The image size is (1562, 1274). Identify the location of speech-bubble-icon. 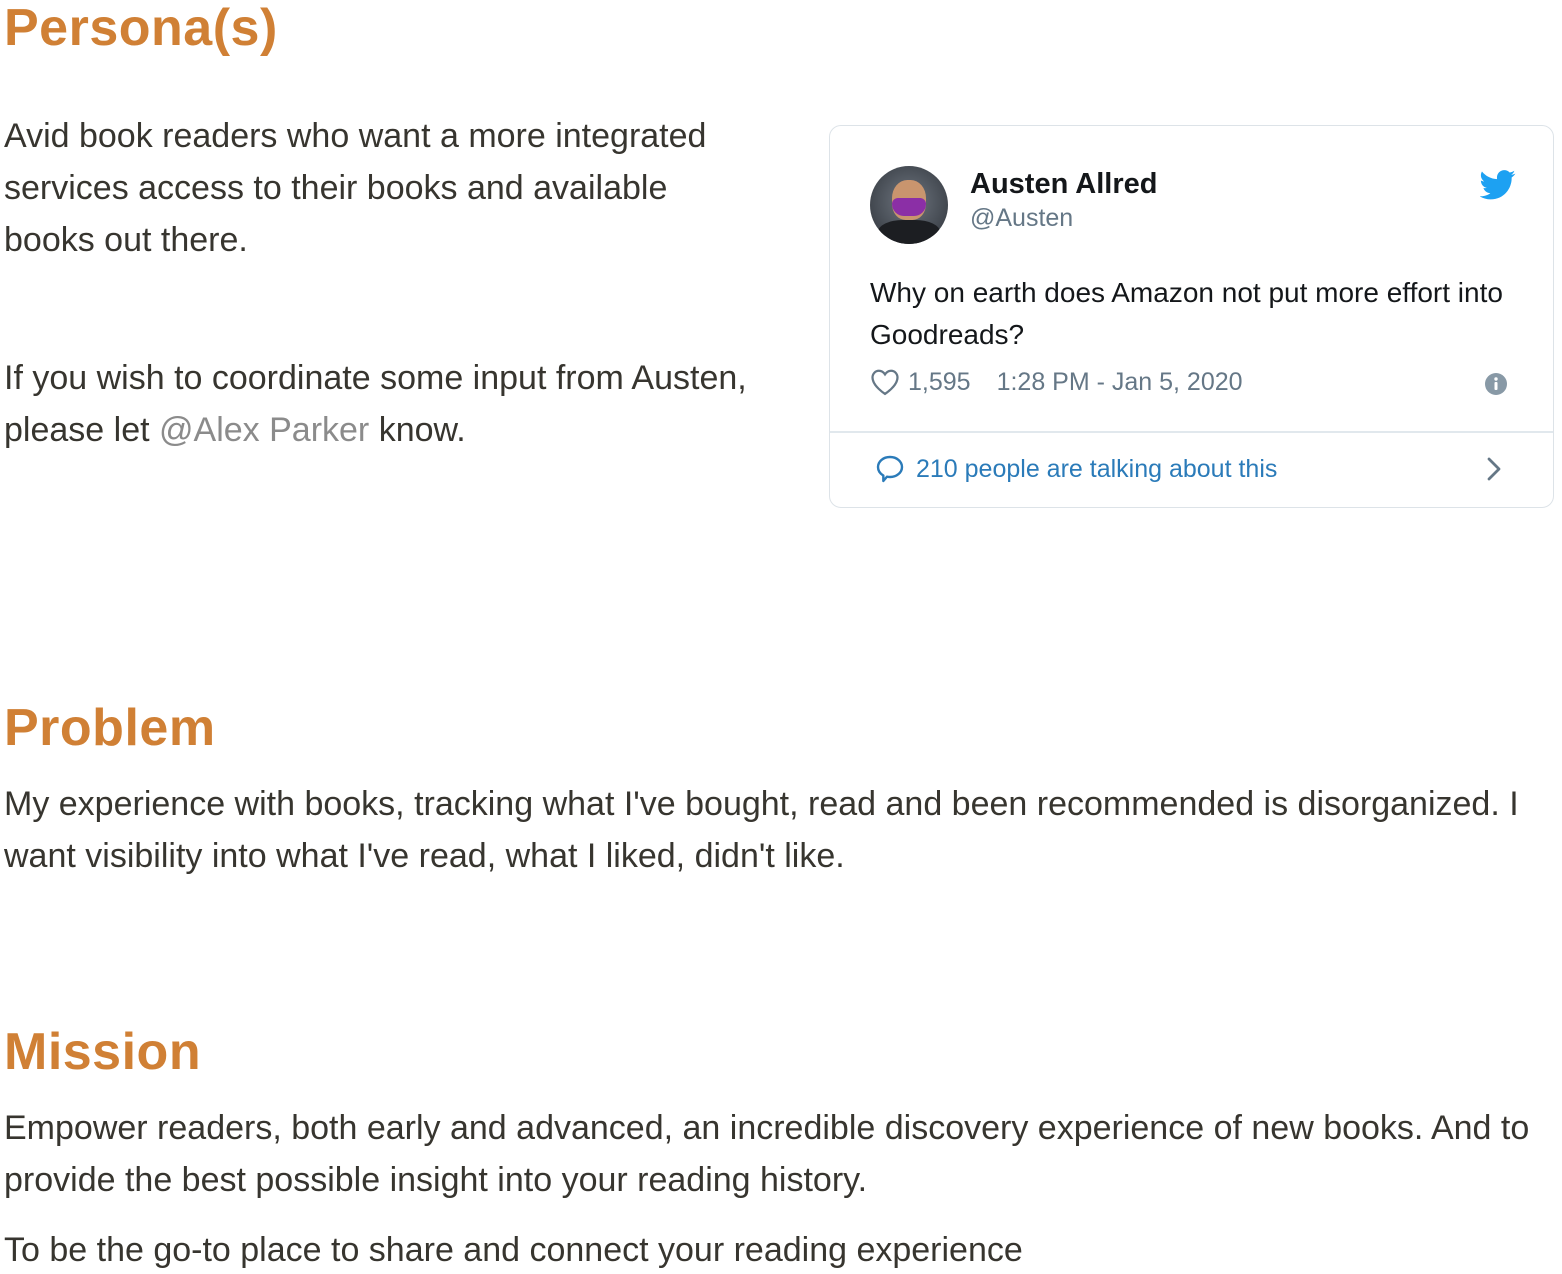
(890, 469).